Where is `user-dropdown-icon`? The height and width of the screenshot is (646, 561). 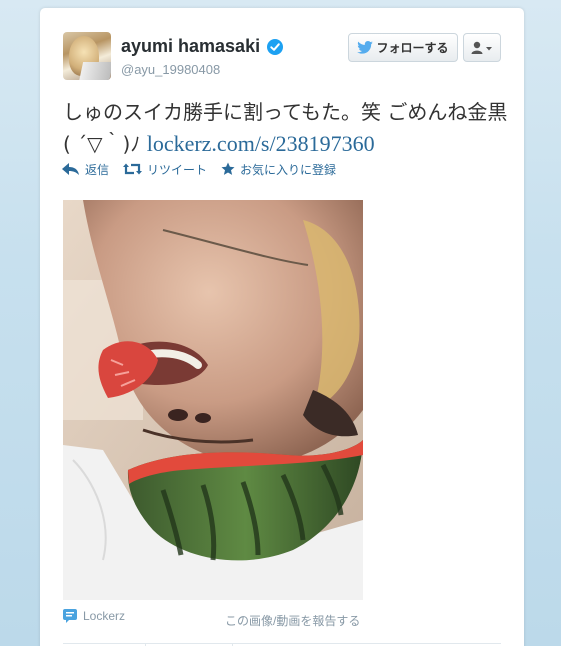 user-dropdown-icon is located at coordinates (481, 47).